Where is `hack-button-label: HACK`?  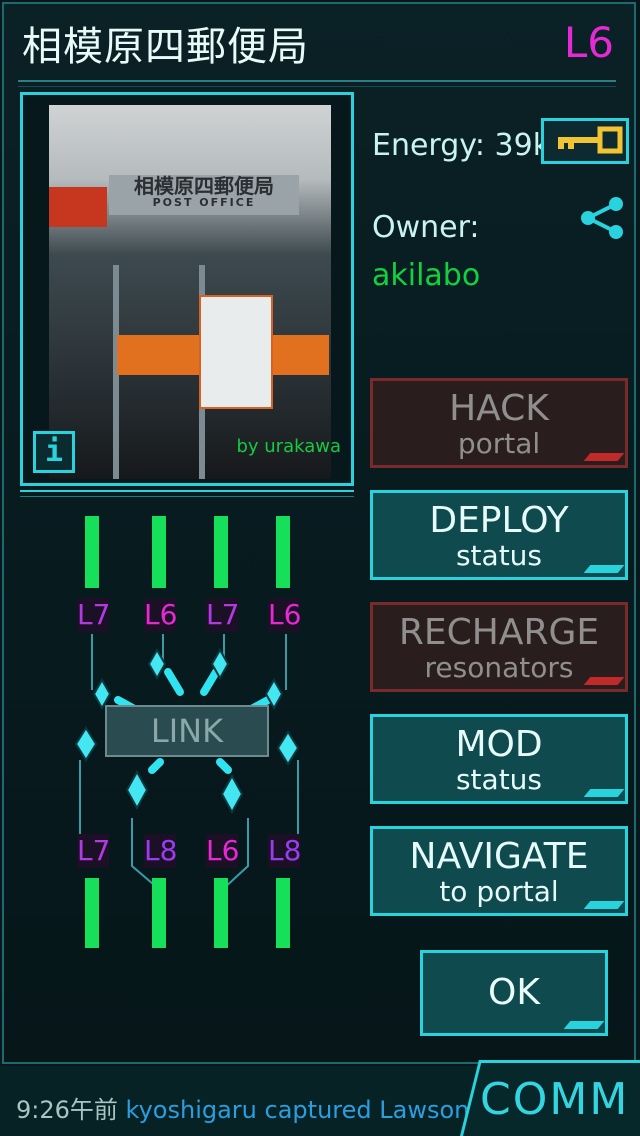 hack-button-label: HACK is located at coordinates (499, 408).